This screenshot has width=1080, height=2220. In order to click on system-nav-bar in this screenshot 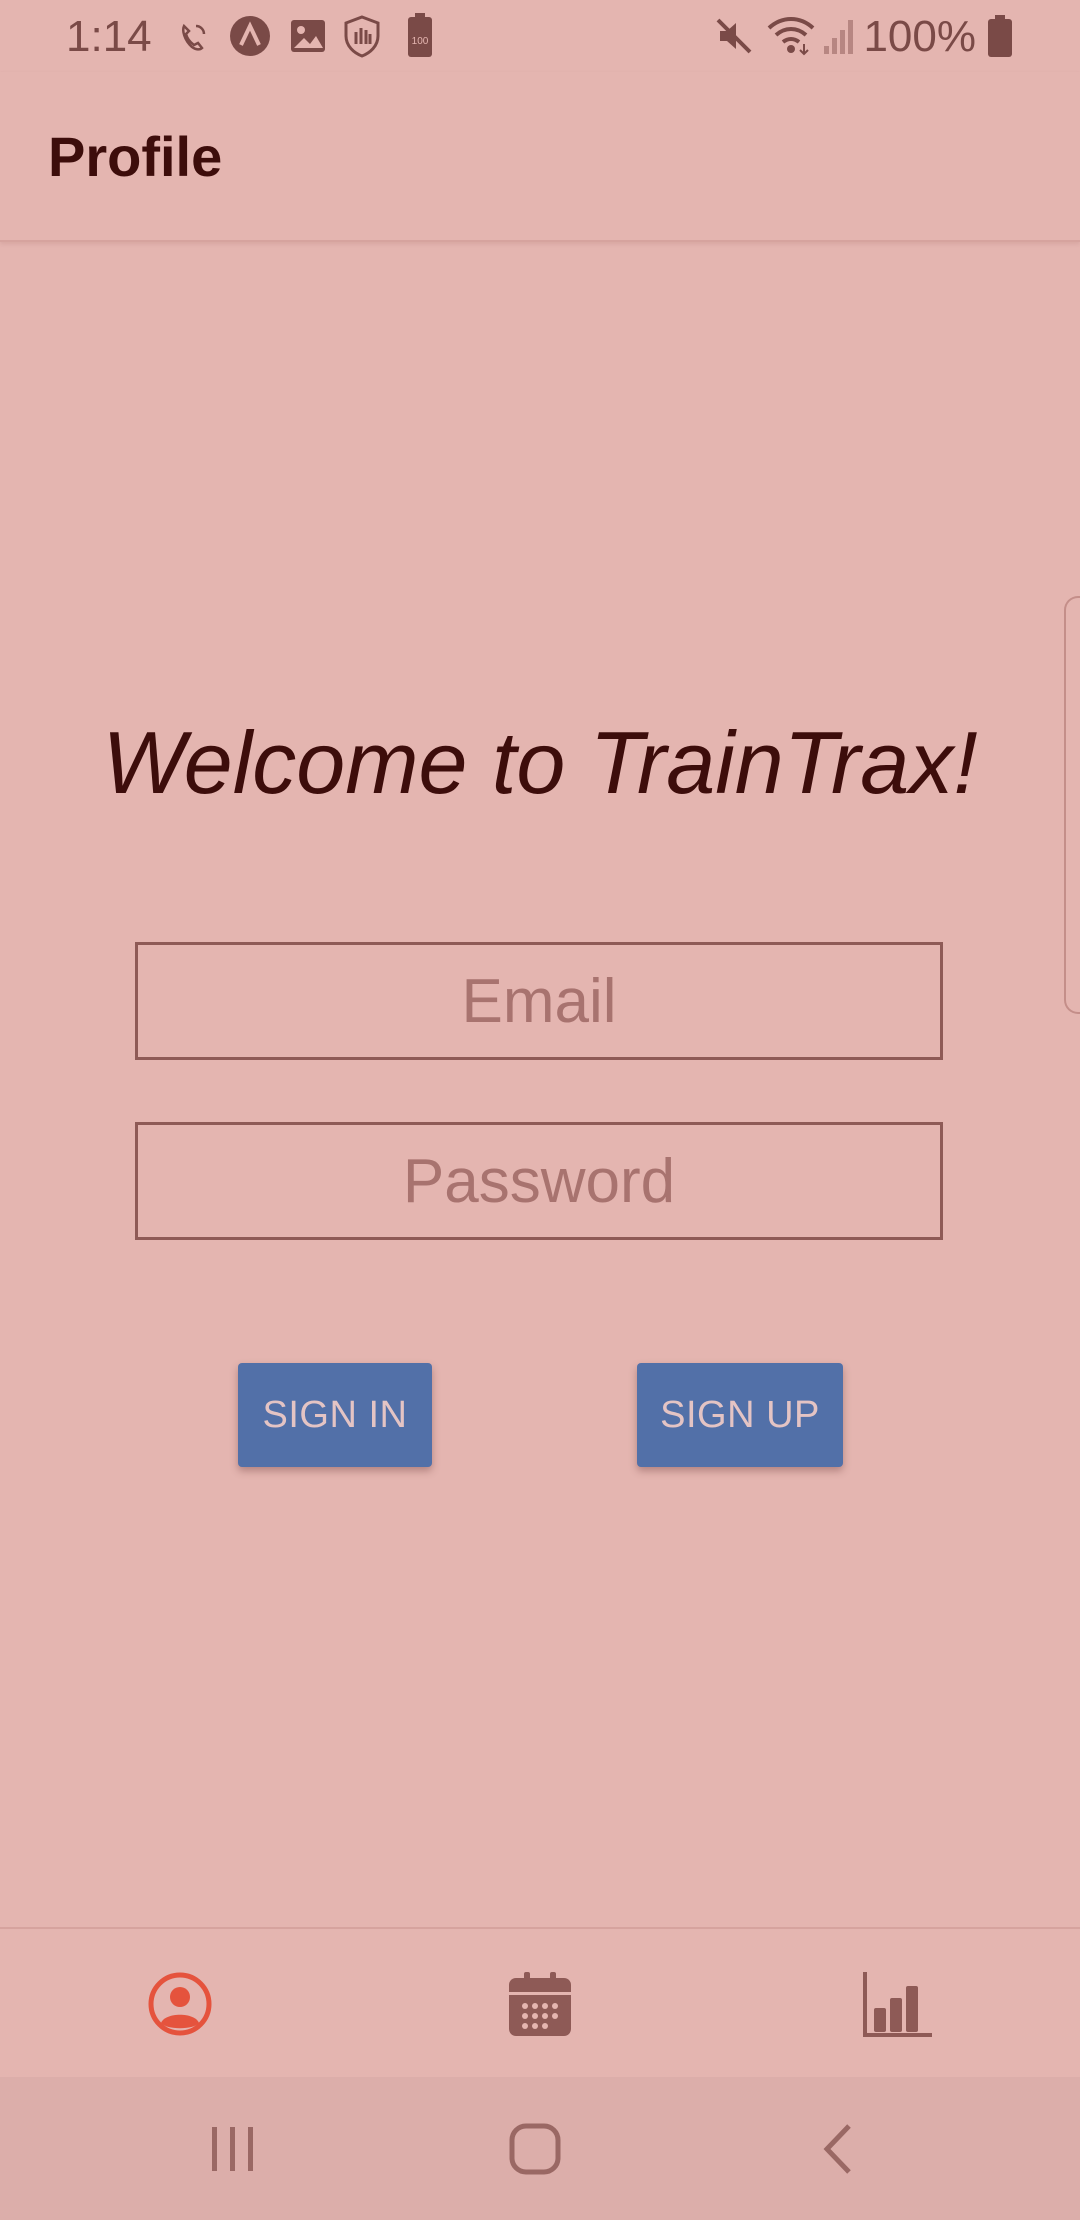, I will do `click(540, 2148)`.